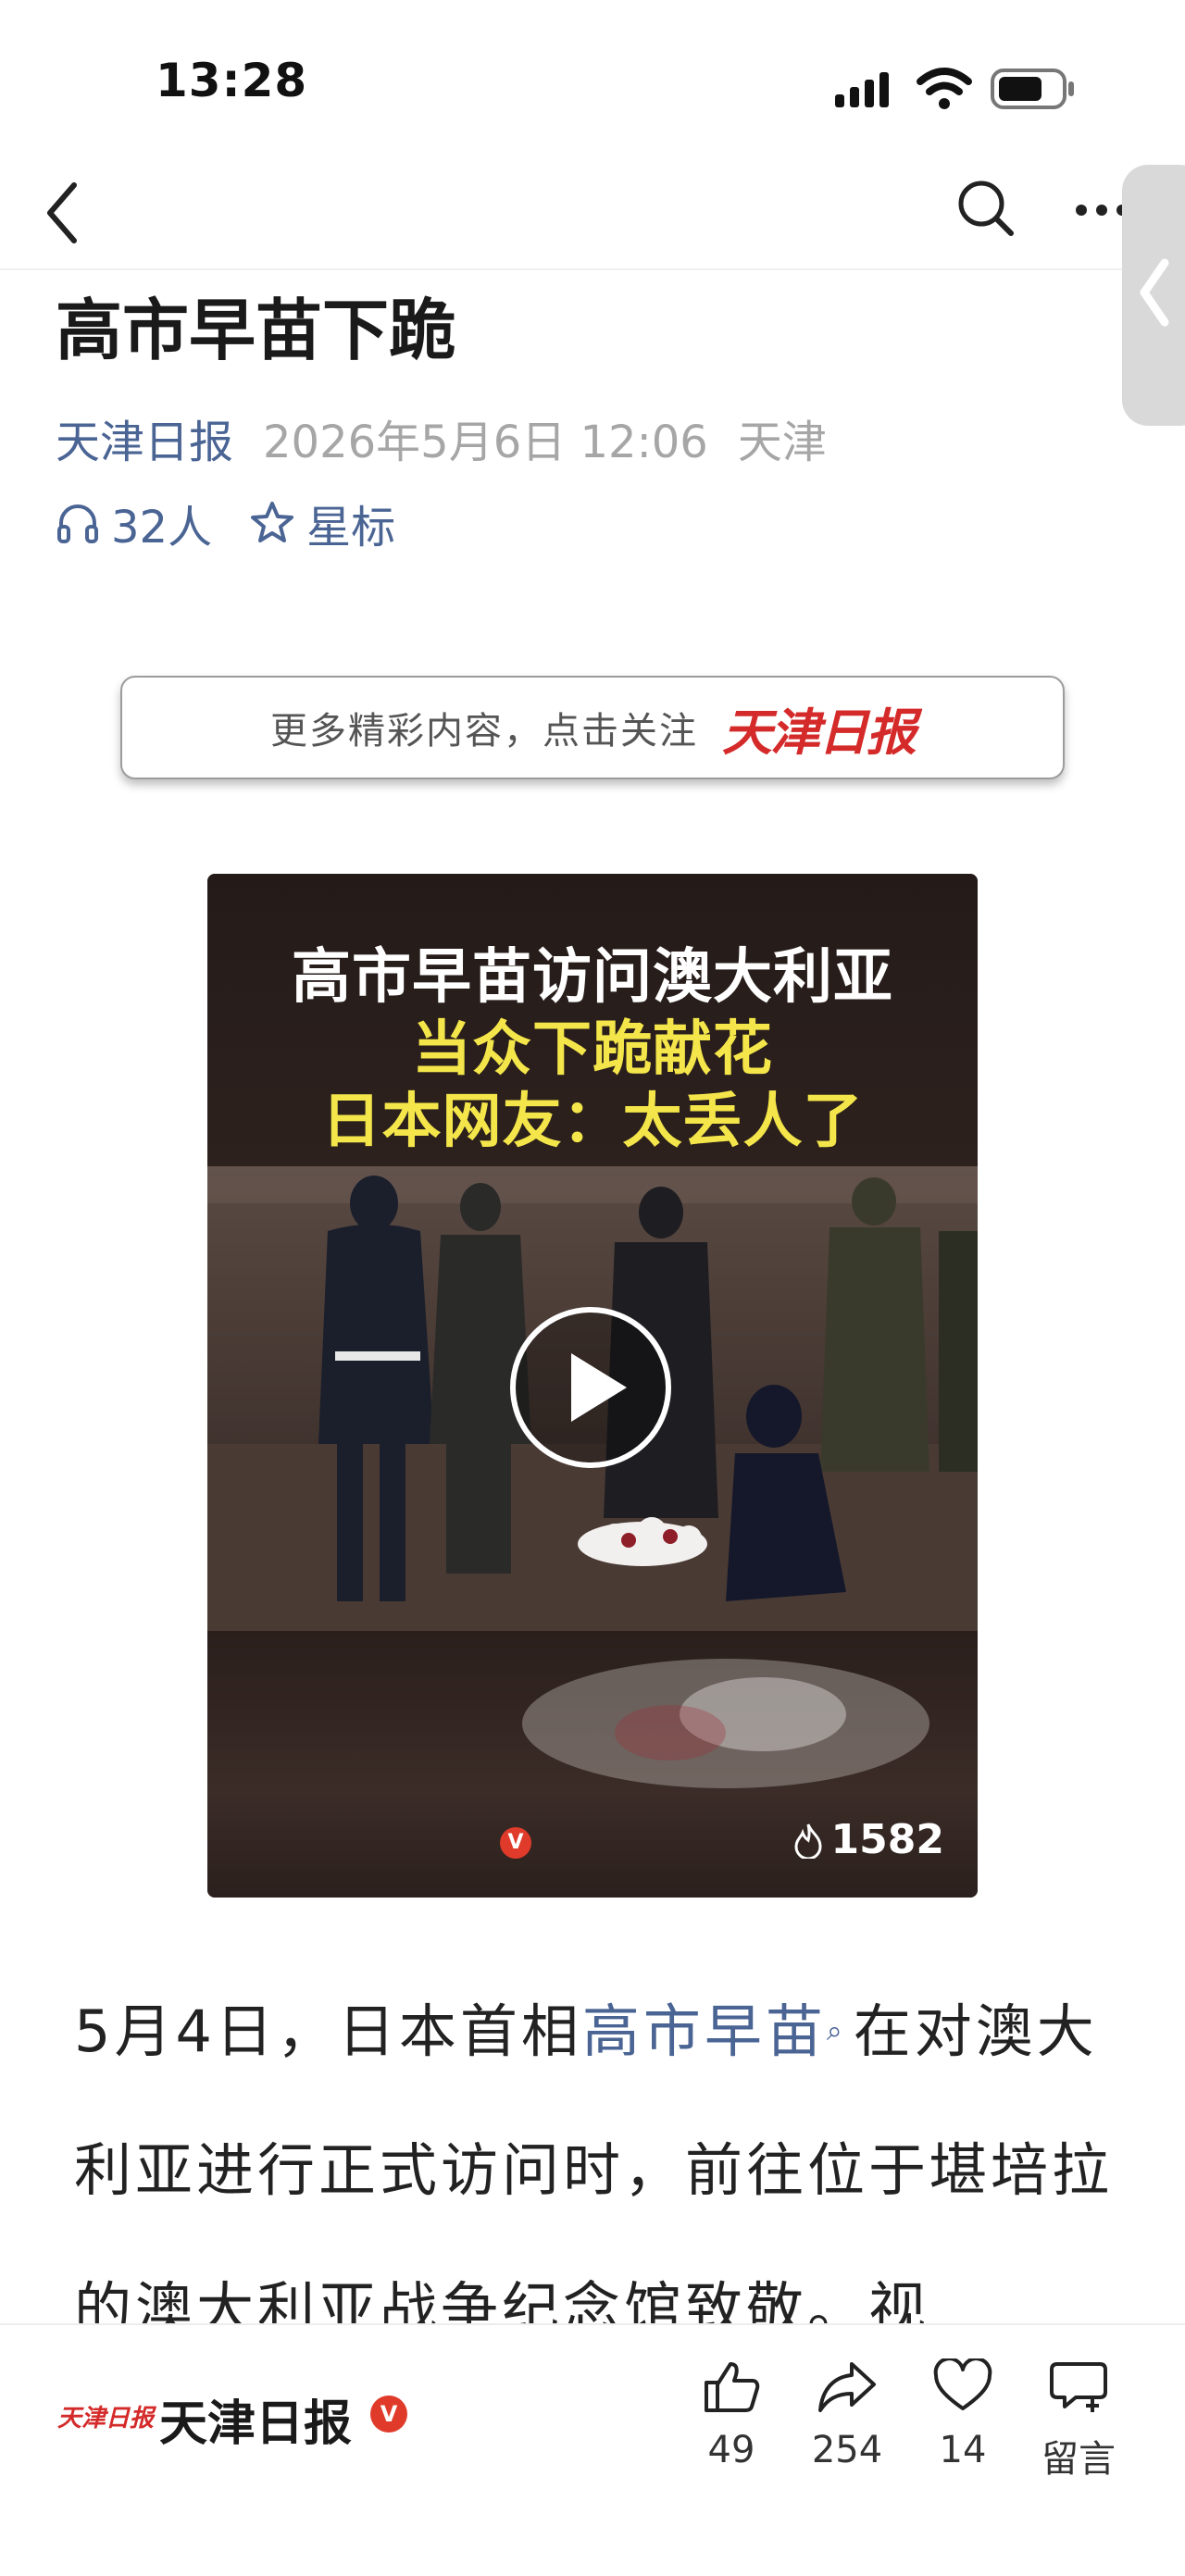 The height and width of the screenshot is (2576, 1185). Describe the element at coordinates (485, 442) in the screenshot. I see `article-date: 2026年5月6日 12:06` at that location.